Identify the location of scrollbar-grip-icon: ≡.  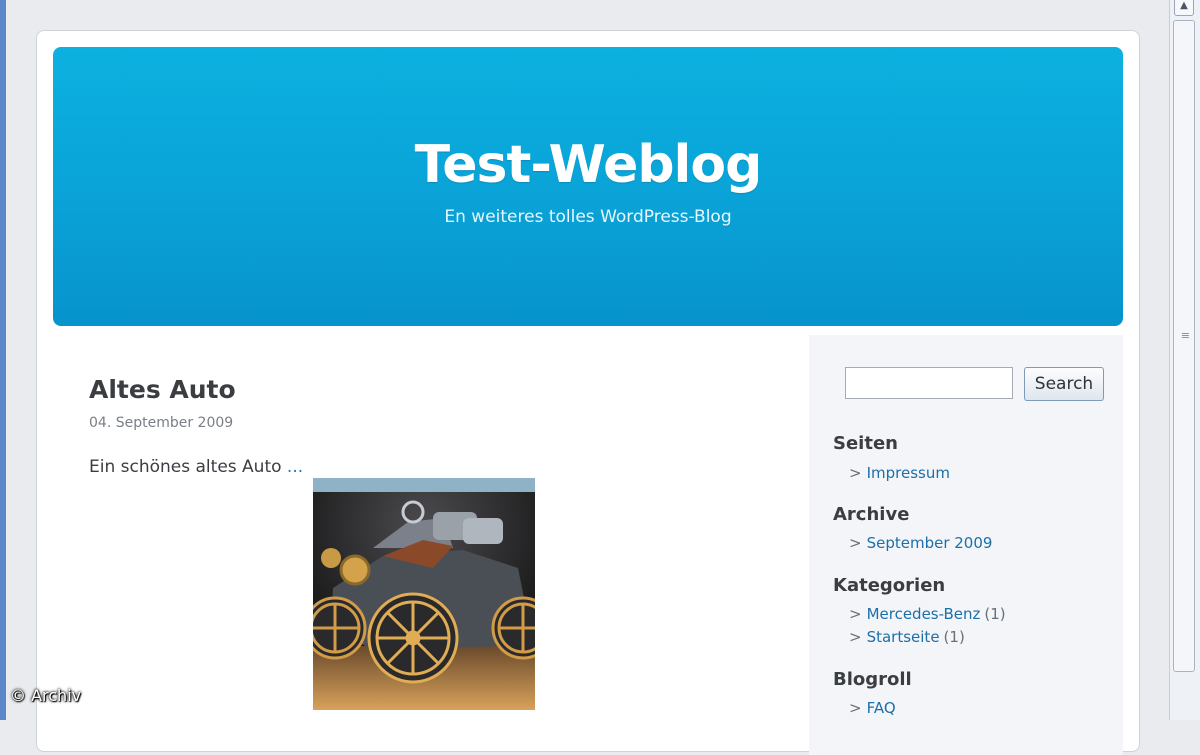
(1185, 335).